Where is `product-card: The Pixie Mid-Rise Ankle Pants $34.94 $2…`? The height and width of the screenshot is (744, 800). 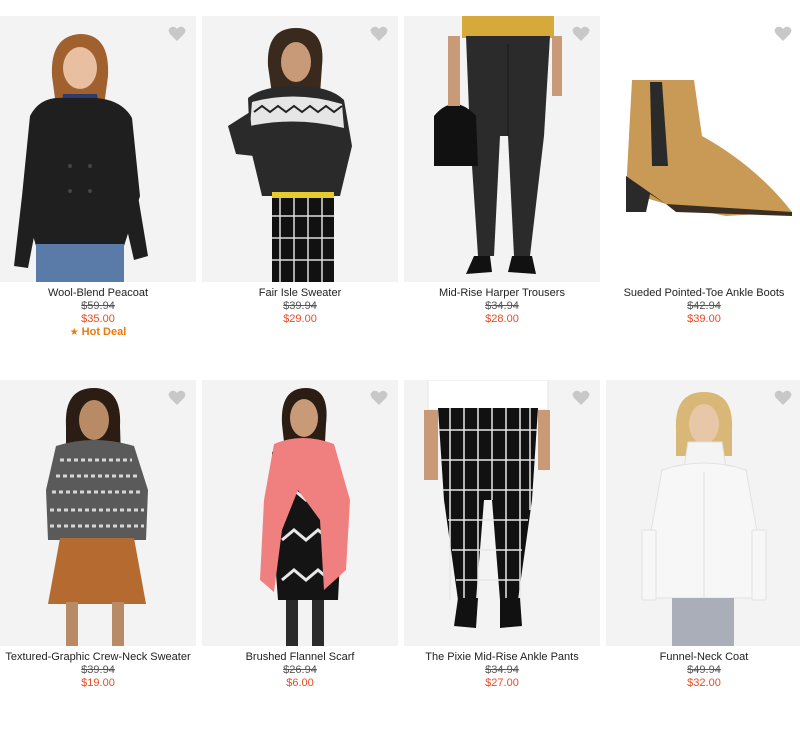 product-card: The Pixie Mid-Rise Ankle Pants $34.94 $2… is located at coordinates (502, 562).